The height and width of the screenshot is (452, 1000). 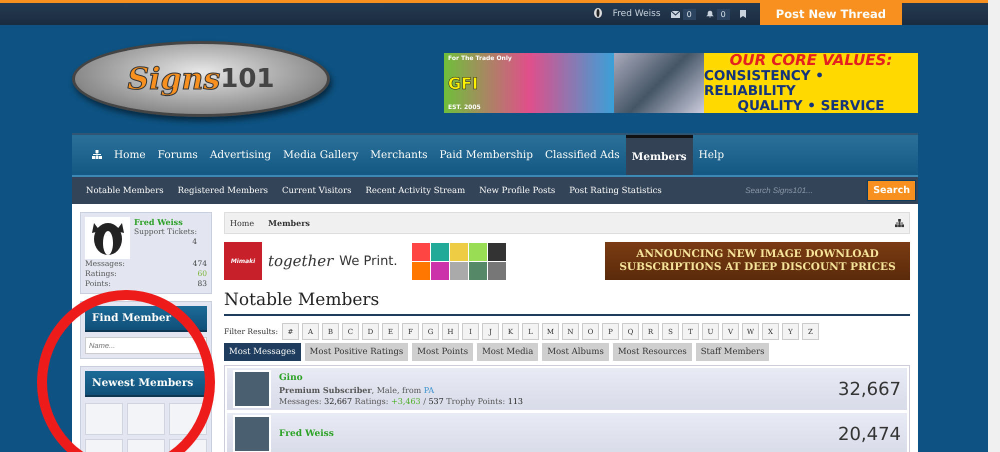 I want to click on nav-tab: Paid Membership, so click(x=486, y=155).